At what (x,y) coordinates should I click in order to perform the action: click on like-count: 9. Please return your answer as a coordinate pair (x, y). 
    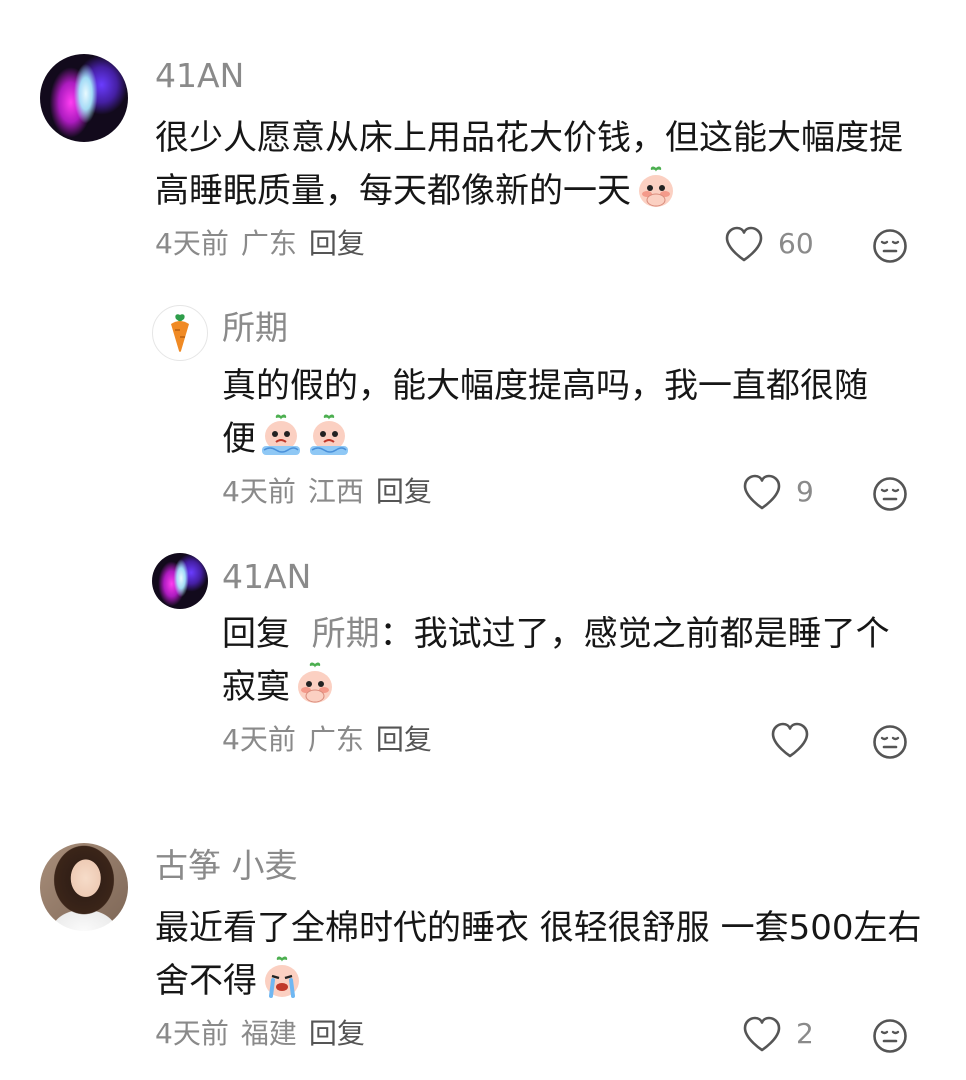
    Looking at the image, I should click on (805, 491).